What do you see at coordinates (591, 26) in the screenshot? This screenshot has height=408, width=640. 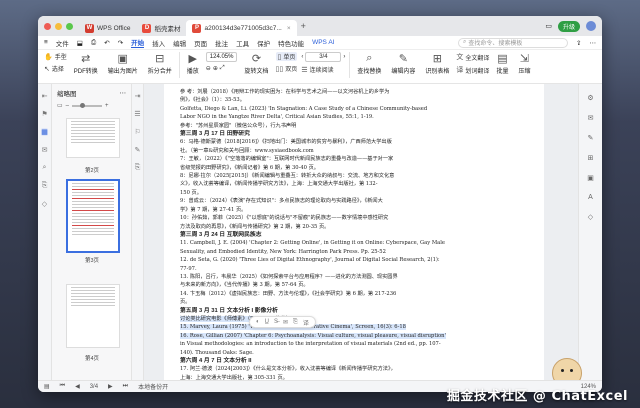 I see `avatar` at bounding box center [591, 26].